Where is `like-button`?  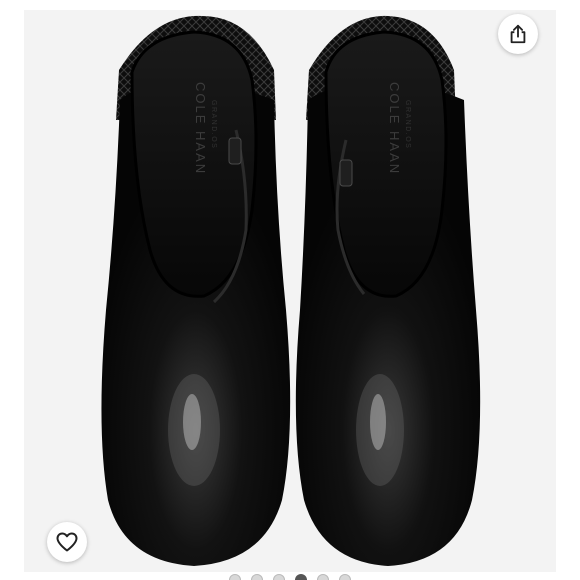 like-button is located at coordinates (67, 542).